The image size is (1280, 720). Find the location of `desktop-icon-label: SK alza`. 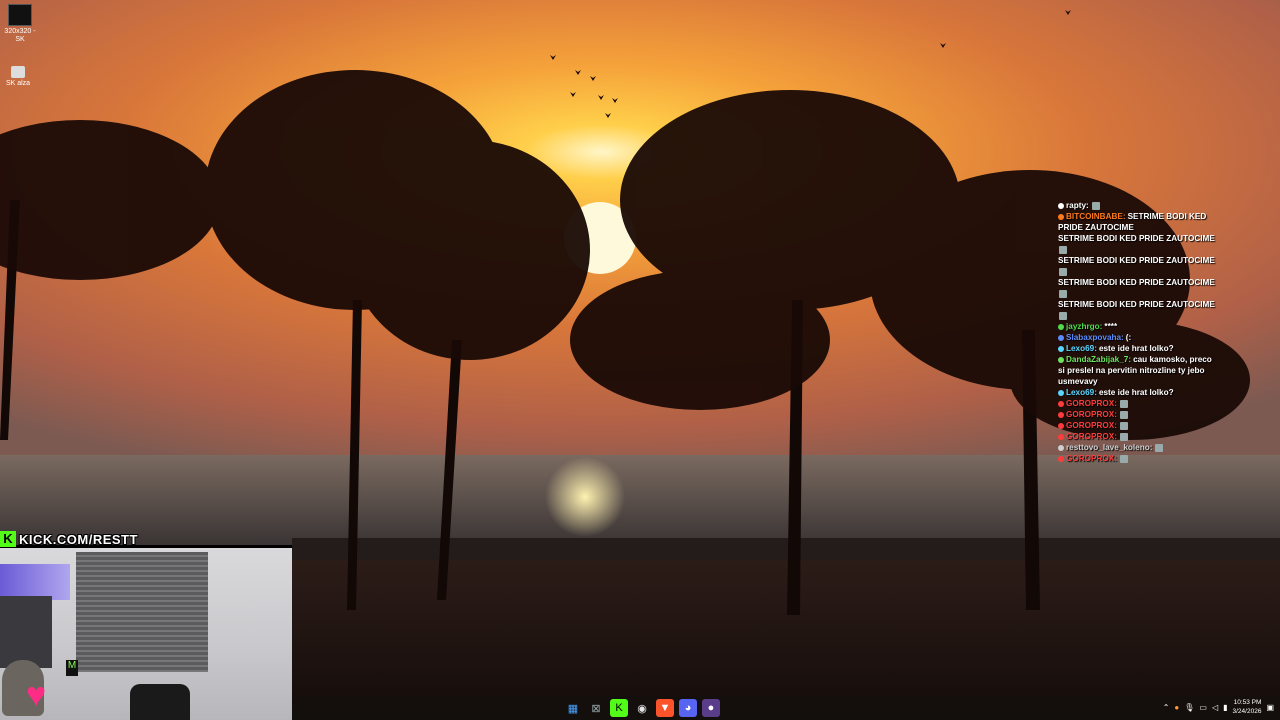

desktop-icon-label: SK alza is located at coordinates (18, 83).